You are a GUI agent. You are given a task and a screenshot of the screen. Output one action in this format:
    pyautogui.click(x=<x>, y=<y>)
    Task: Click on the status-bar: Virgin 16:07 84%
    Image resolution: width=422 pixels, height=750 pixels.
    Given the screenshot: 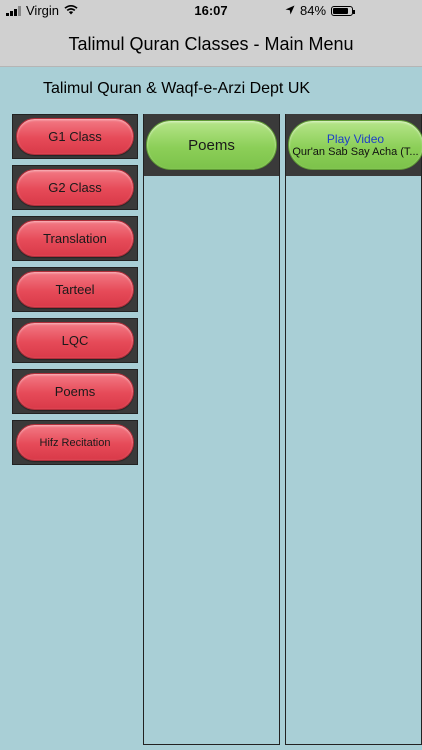 What is the action you would take?
    pyautogui.click(x=211, y=11)
    